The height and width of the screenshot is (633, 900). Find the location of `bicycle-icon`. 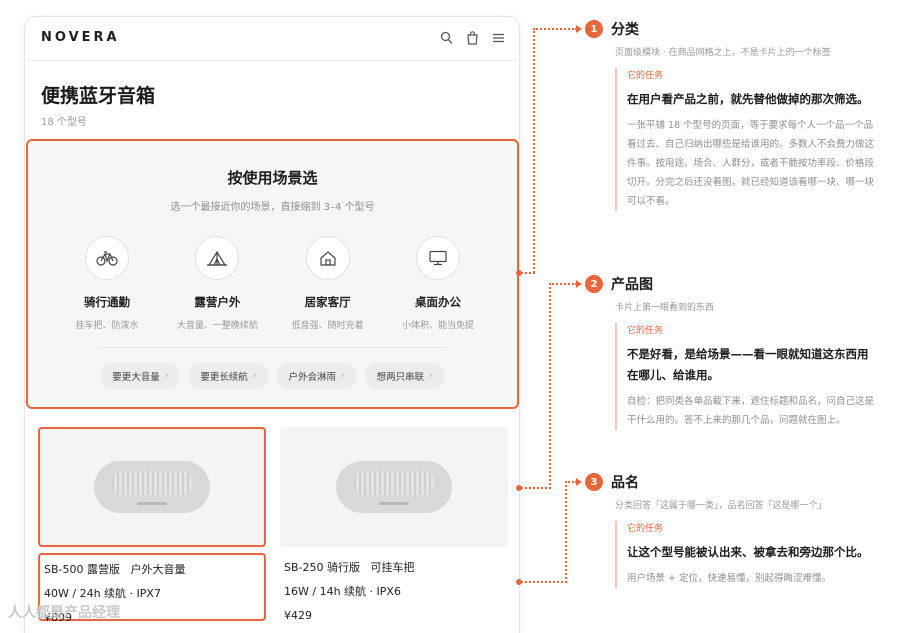

bicycle-icon is located at coordinates (107, 258).